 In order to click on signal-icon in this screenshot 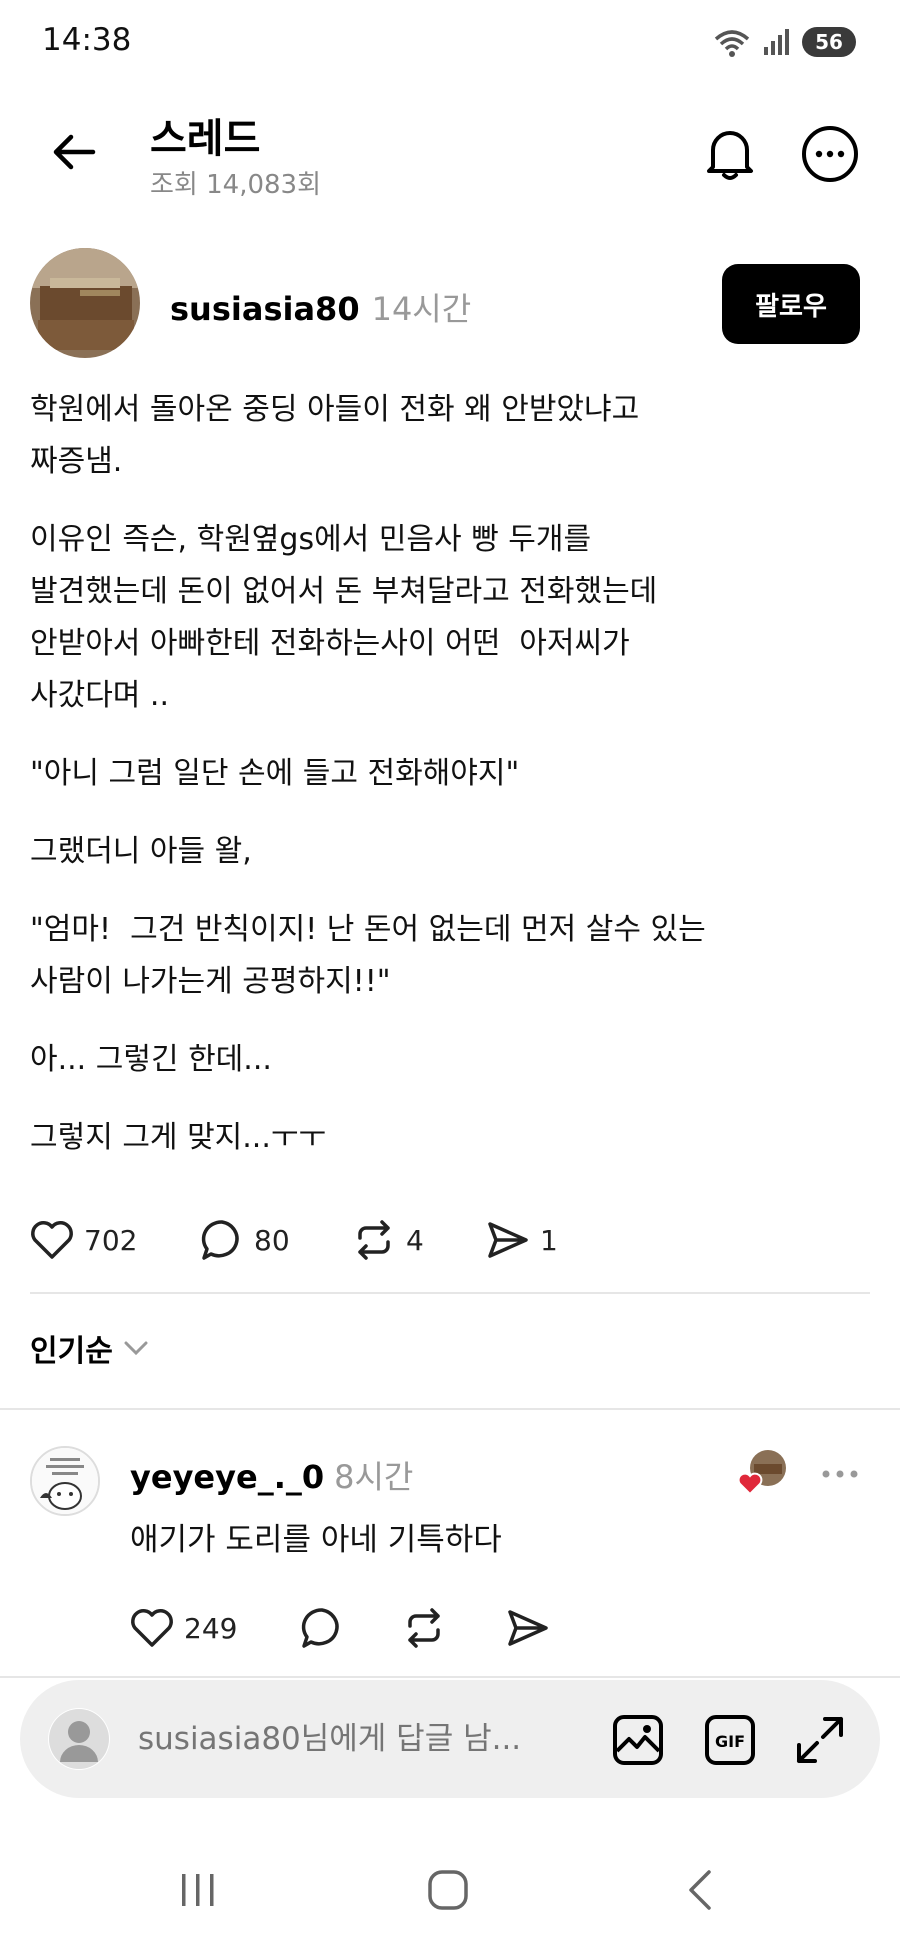, I will do `click(776, 42)`.